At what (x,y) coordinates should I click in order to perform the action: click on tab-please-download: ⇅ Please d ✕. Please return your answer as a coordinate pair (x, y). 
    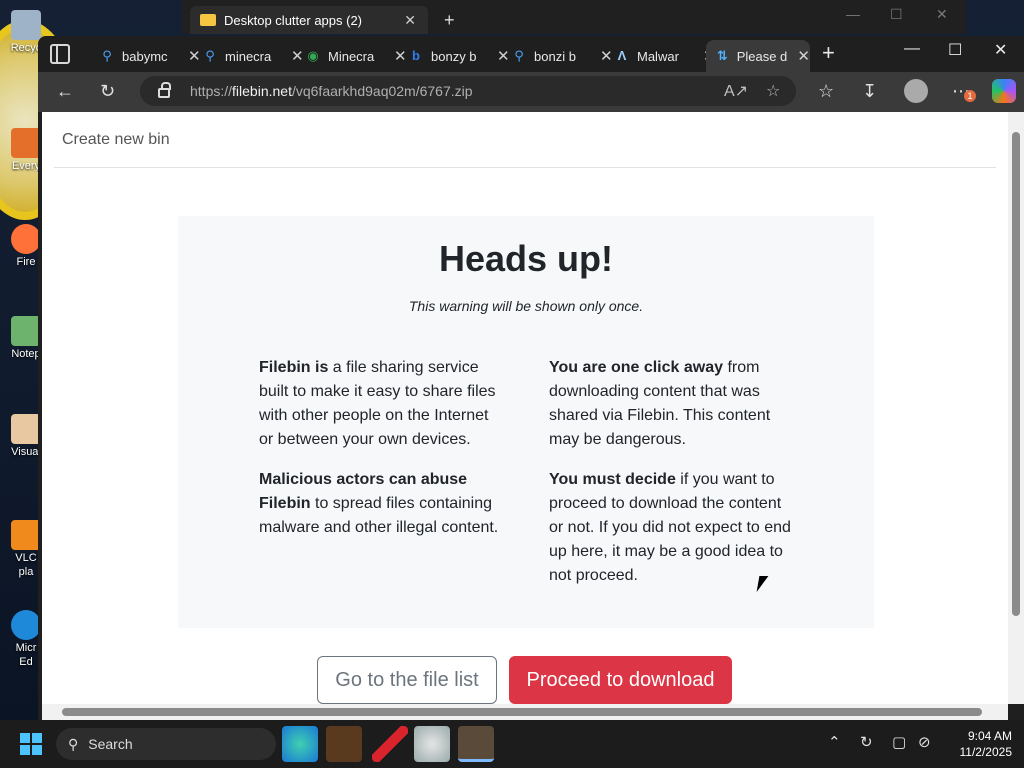
    Looking at the image, I should click on (758, 56).